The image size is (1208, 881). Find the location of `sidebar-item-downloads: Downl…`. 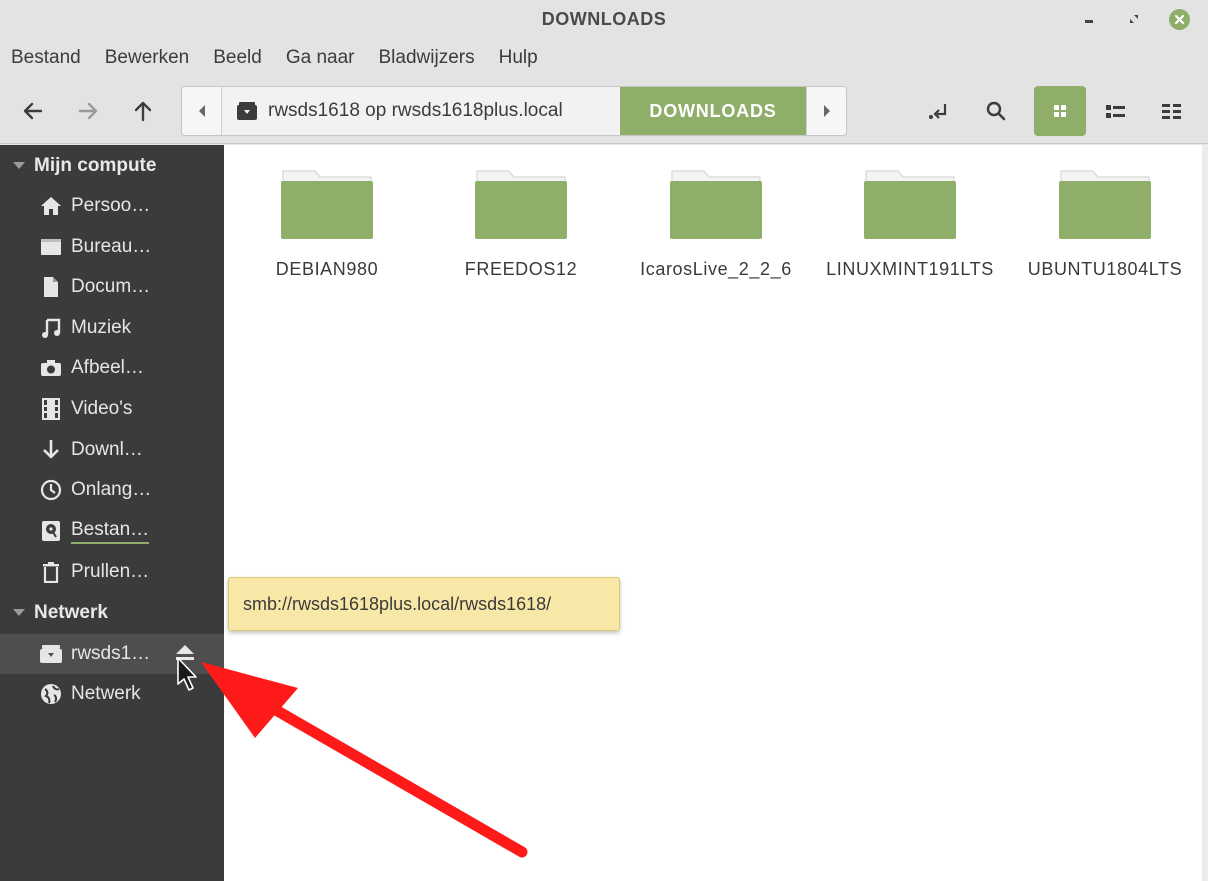

sidebar-item-downloads: Downl… is located at coordinates (112, 450).